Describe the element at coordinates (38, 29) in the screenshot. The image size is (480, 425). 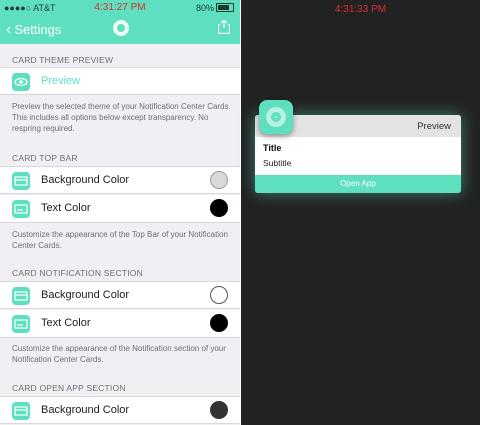
I see `back-label: Settings` at that location.